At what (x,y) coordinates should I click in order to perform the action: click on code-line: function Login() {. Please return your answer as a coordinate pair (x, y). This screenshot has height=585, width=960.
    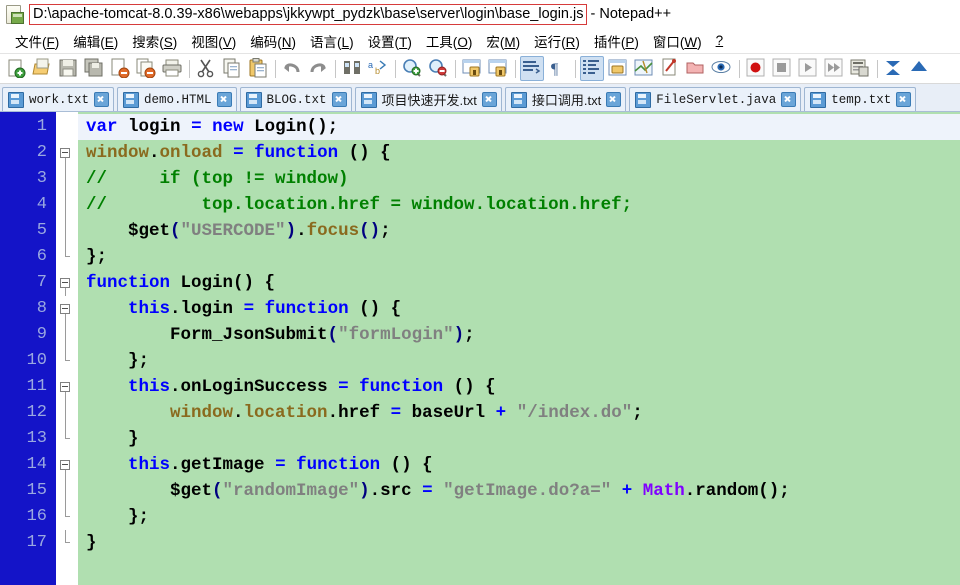
    Looking at the image, I should click on (519, 283).